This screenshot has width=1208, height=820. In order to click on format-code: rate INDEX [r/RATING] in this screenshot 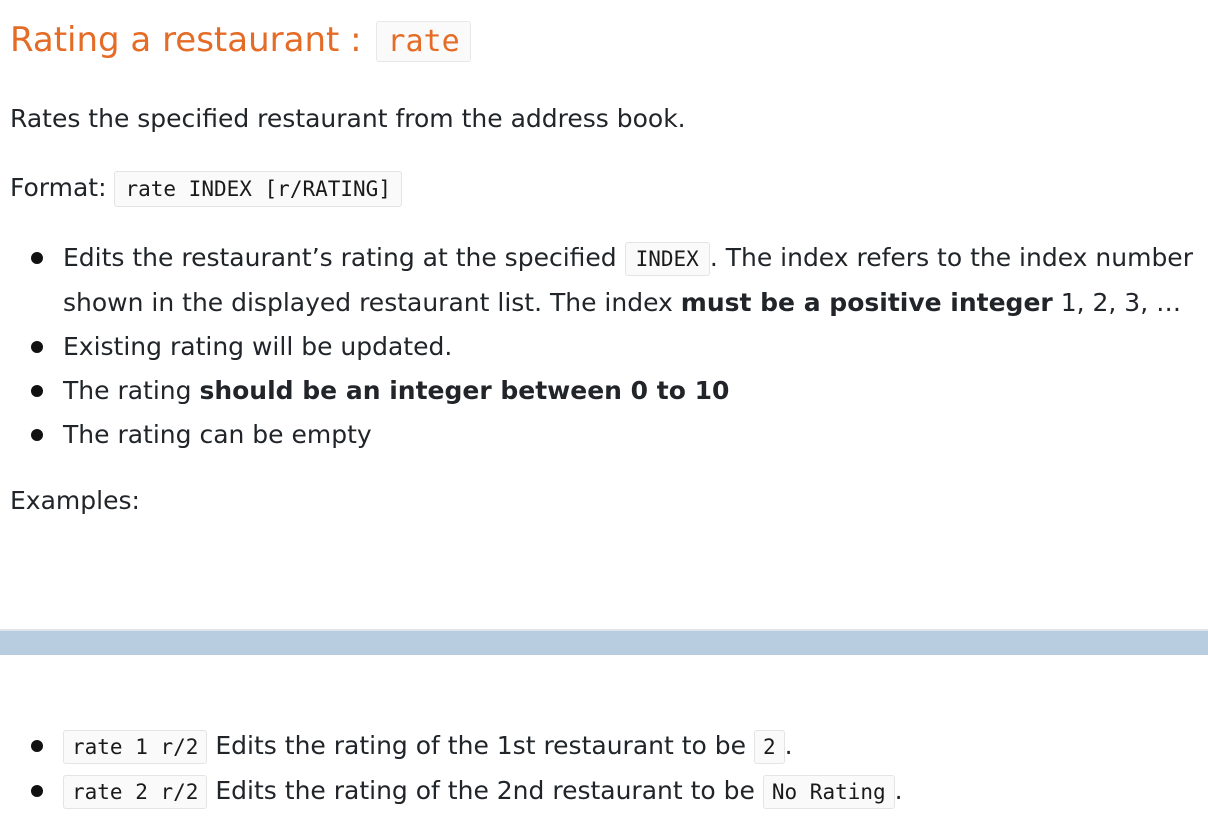, I will do `click(258, 189)`.